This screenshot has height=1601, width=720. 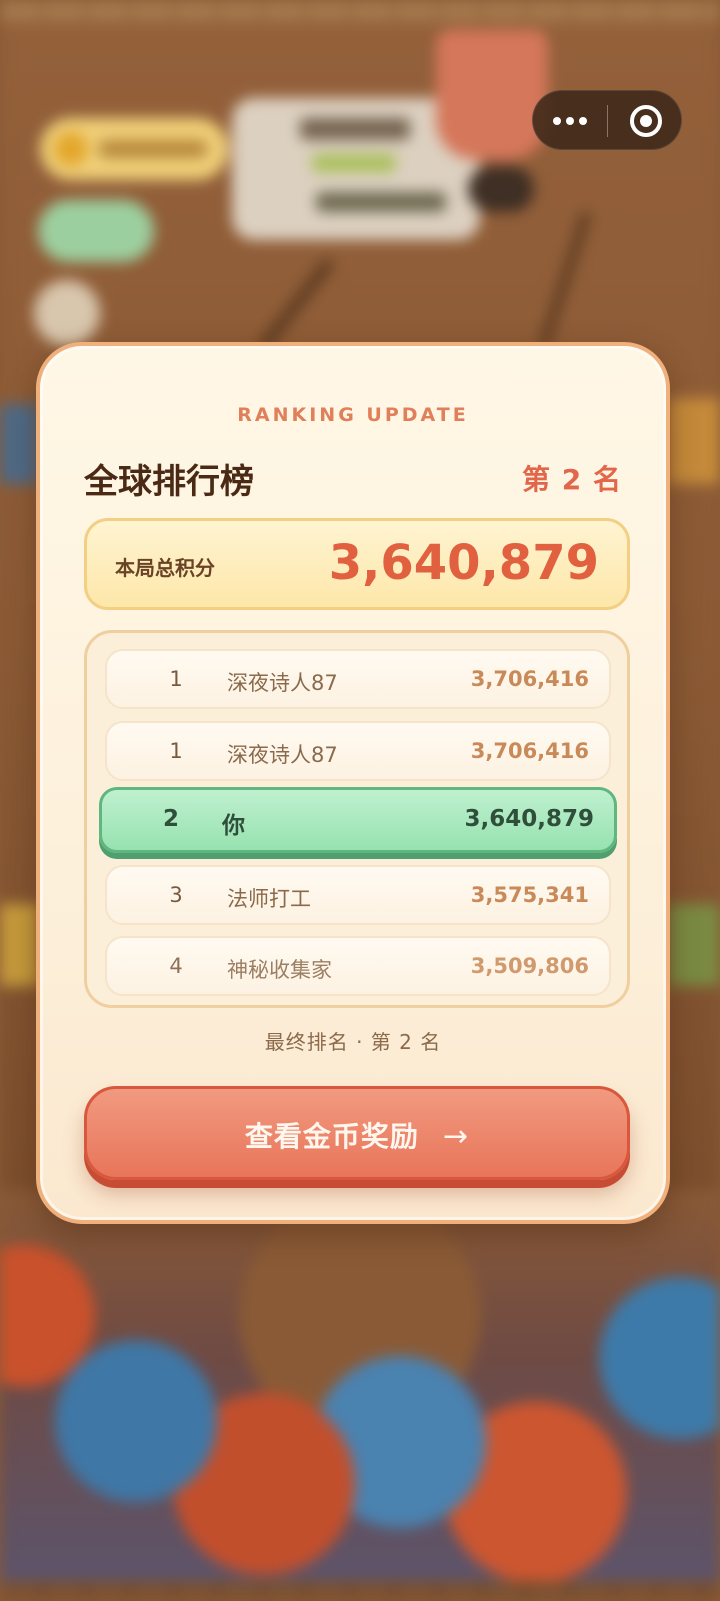 What do you see at coordinates (456, 1136) in the screenshot?
I see `arrow-right-icon: →` at bounding box center [456, 1136].